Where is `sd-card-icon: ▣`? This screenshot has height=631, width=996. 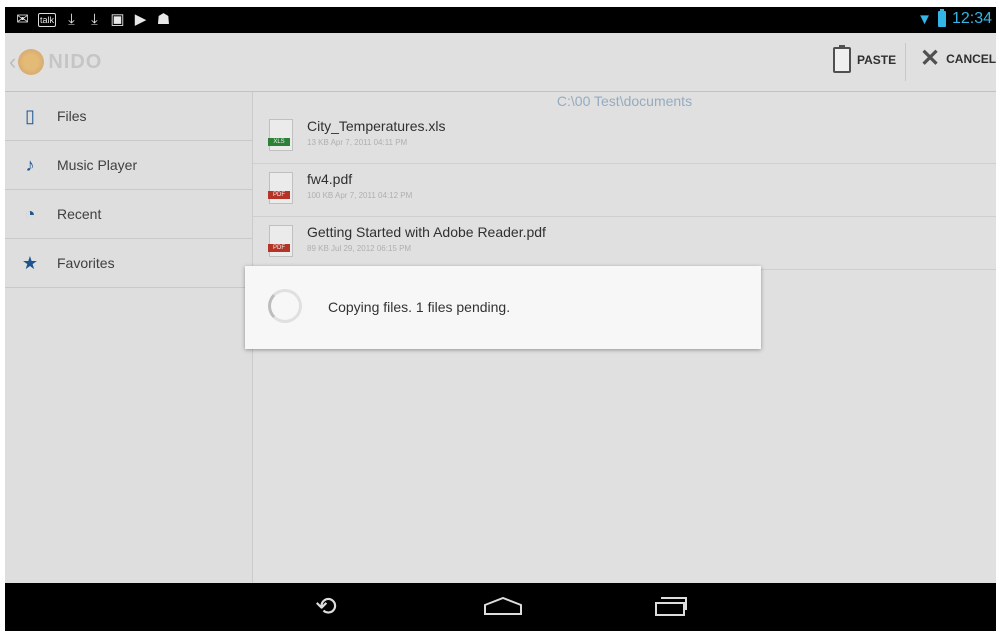
sd-card-icon: ▣ is located at coordinates (117, 19).